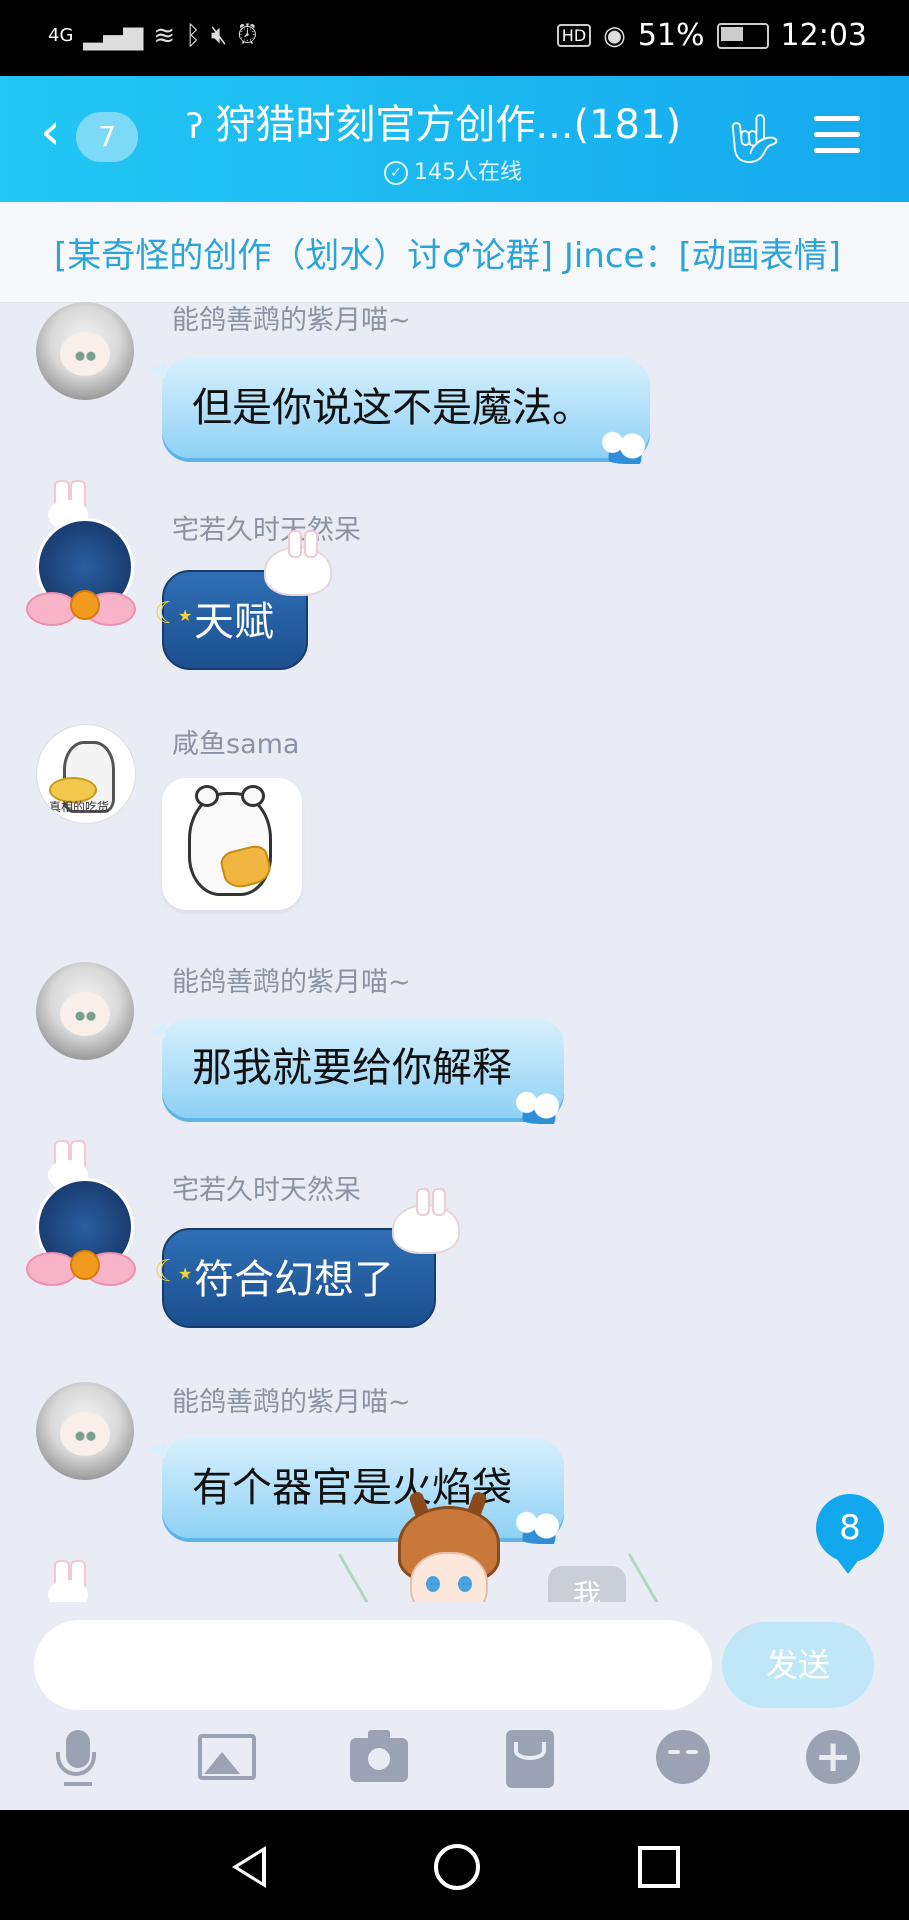 The height and width of the screenshot is (1920, 909). I want to click on system-nav-bar, so click(454, 1865).